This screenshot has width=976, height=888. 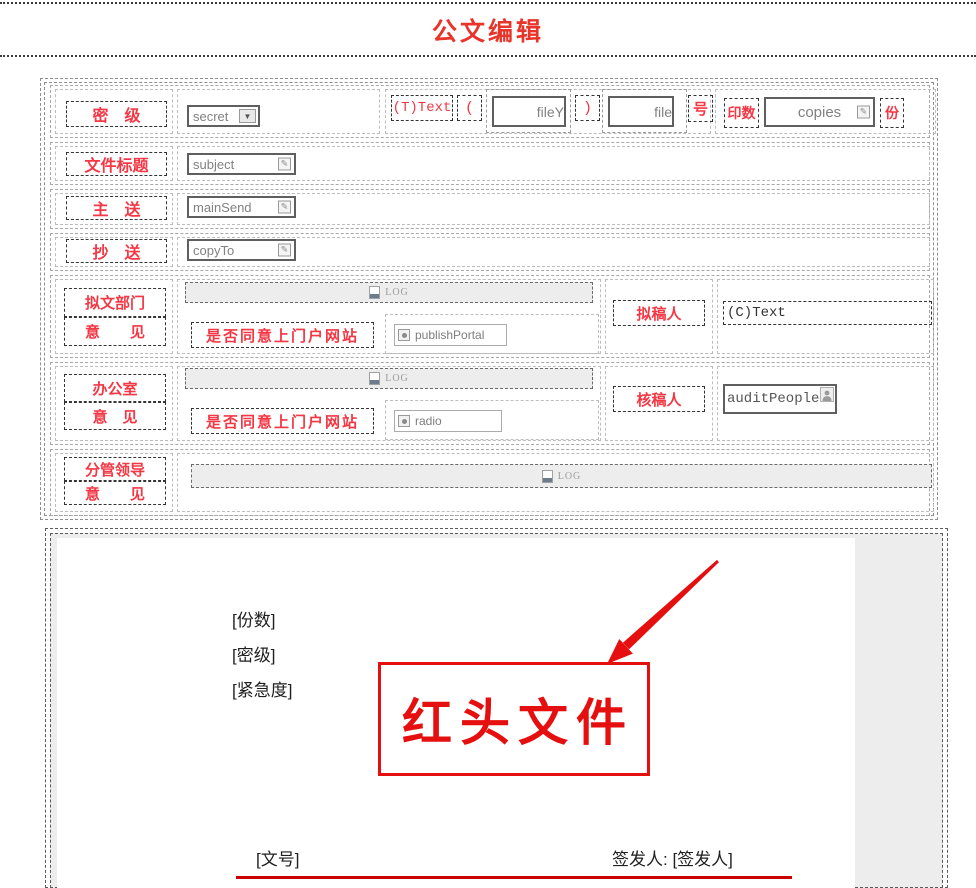 What do you see at coordinates (211, 116) in the screenshot?
I see `secret-select-value: secret` at bounding box center [211, 116].